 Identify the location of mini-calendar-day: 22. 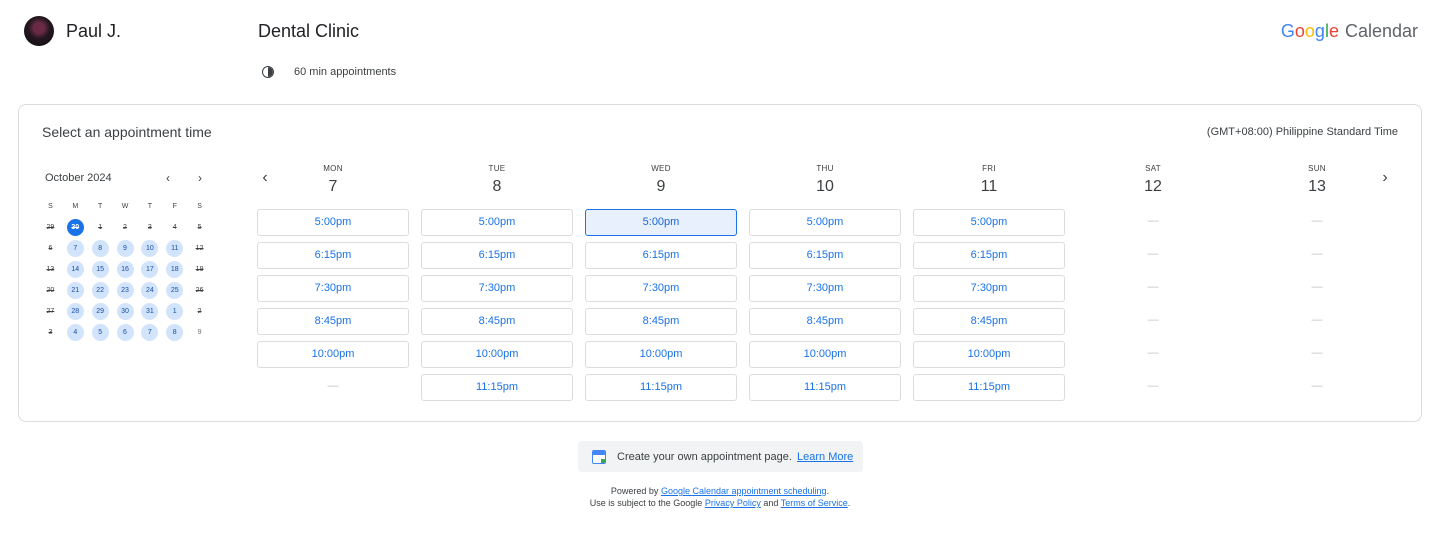
(100, 290).